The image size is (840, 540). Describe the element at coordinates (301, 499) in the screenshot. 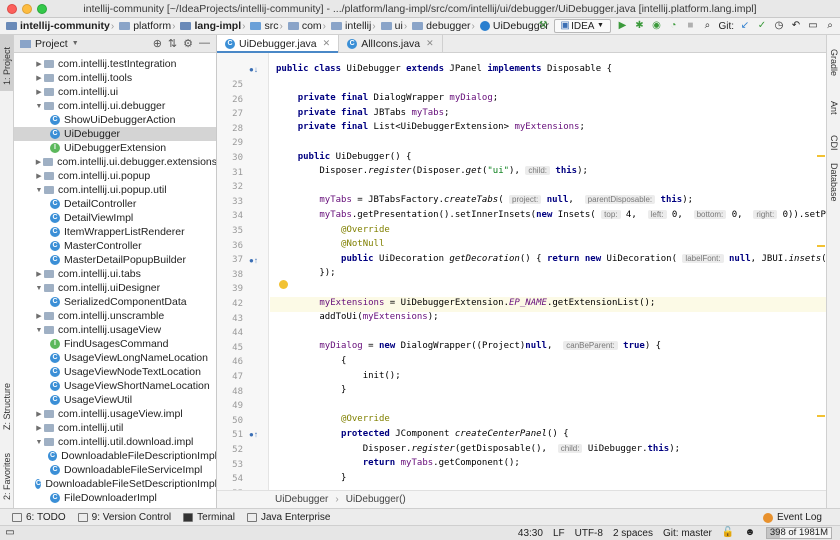

I see `breadcrumb-class: UiDebugger` at that location.